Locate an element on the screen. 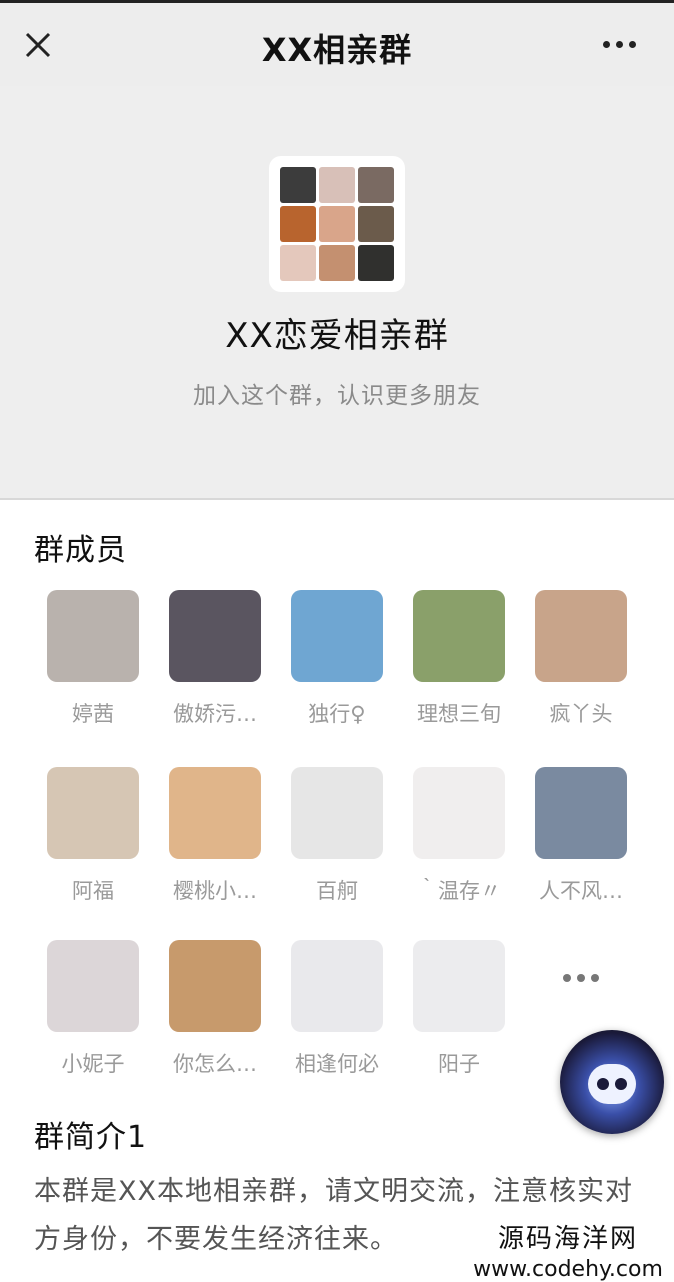  member-name: 阳子 is located at coordinates (459, 1064).